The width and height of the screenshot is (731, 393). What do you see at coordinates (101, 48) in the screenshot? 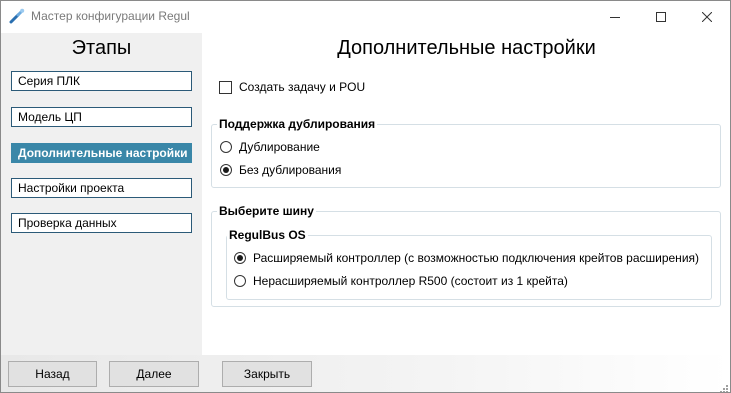
I see `stages-title: Этапы` at bounding box center [101, 48].